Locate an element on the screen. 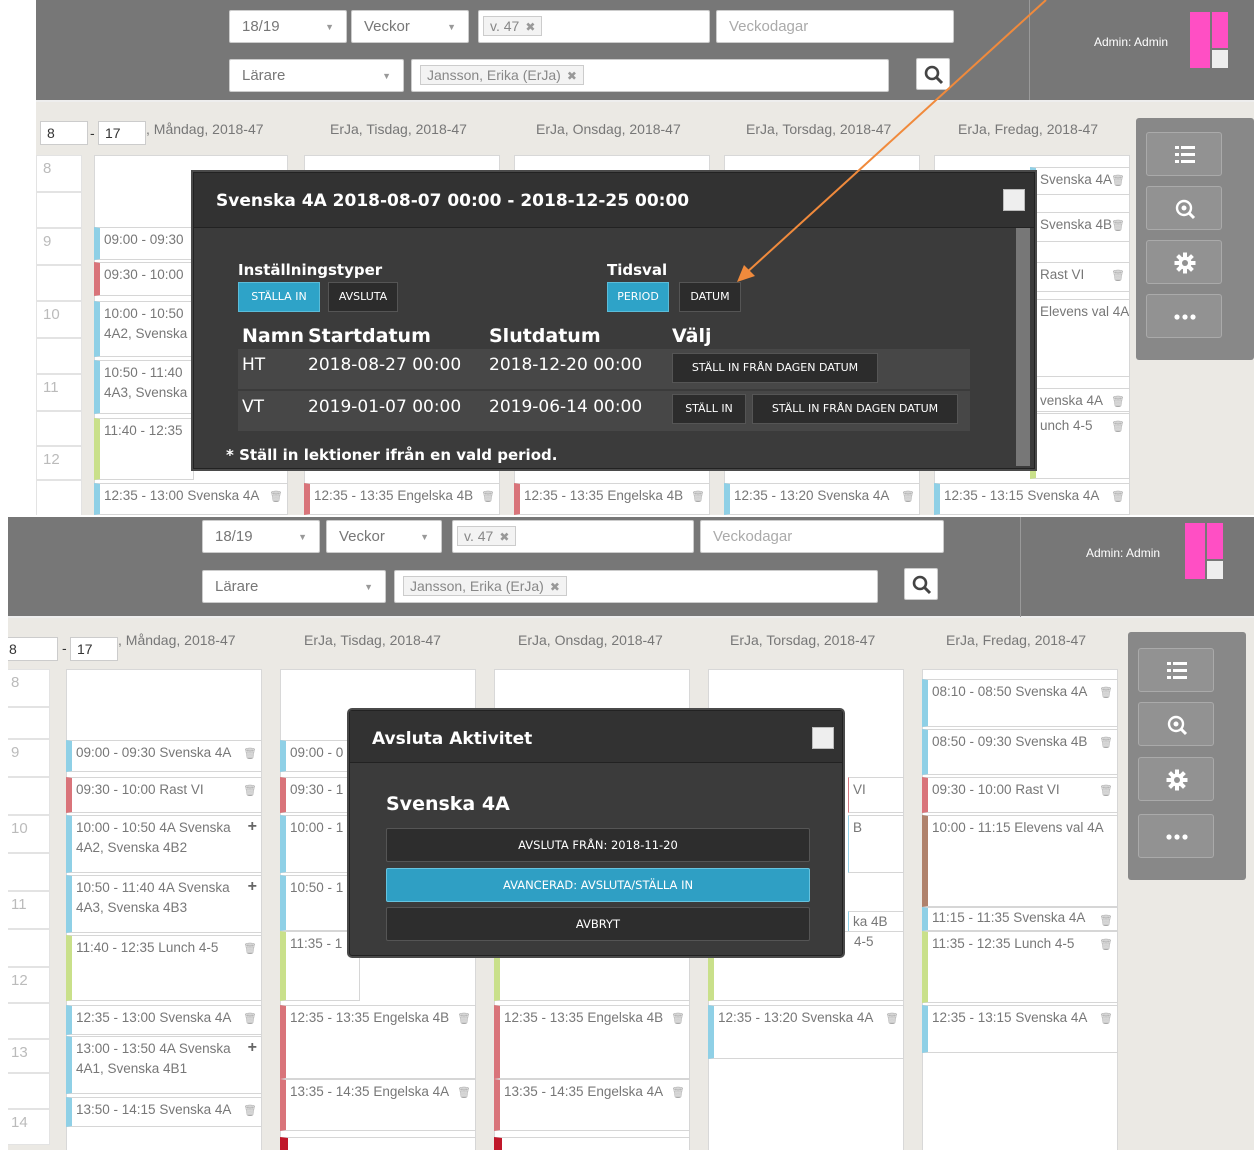  lesson-event: 09:00 - 0 is located at coordinates (320, 756).